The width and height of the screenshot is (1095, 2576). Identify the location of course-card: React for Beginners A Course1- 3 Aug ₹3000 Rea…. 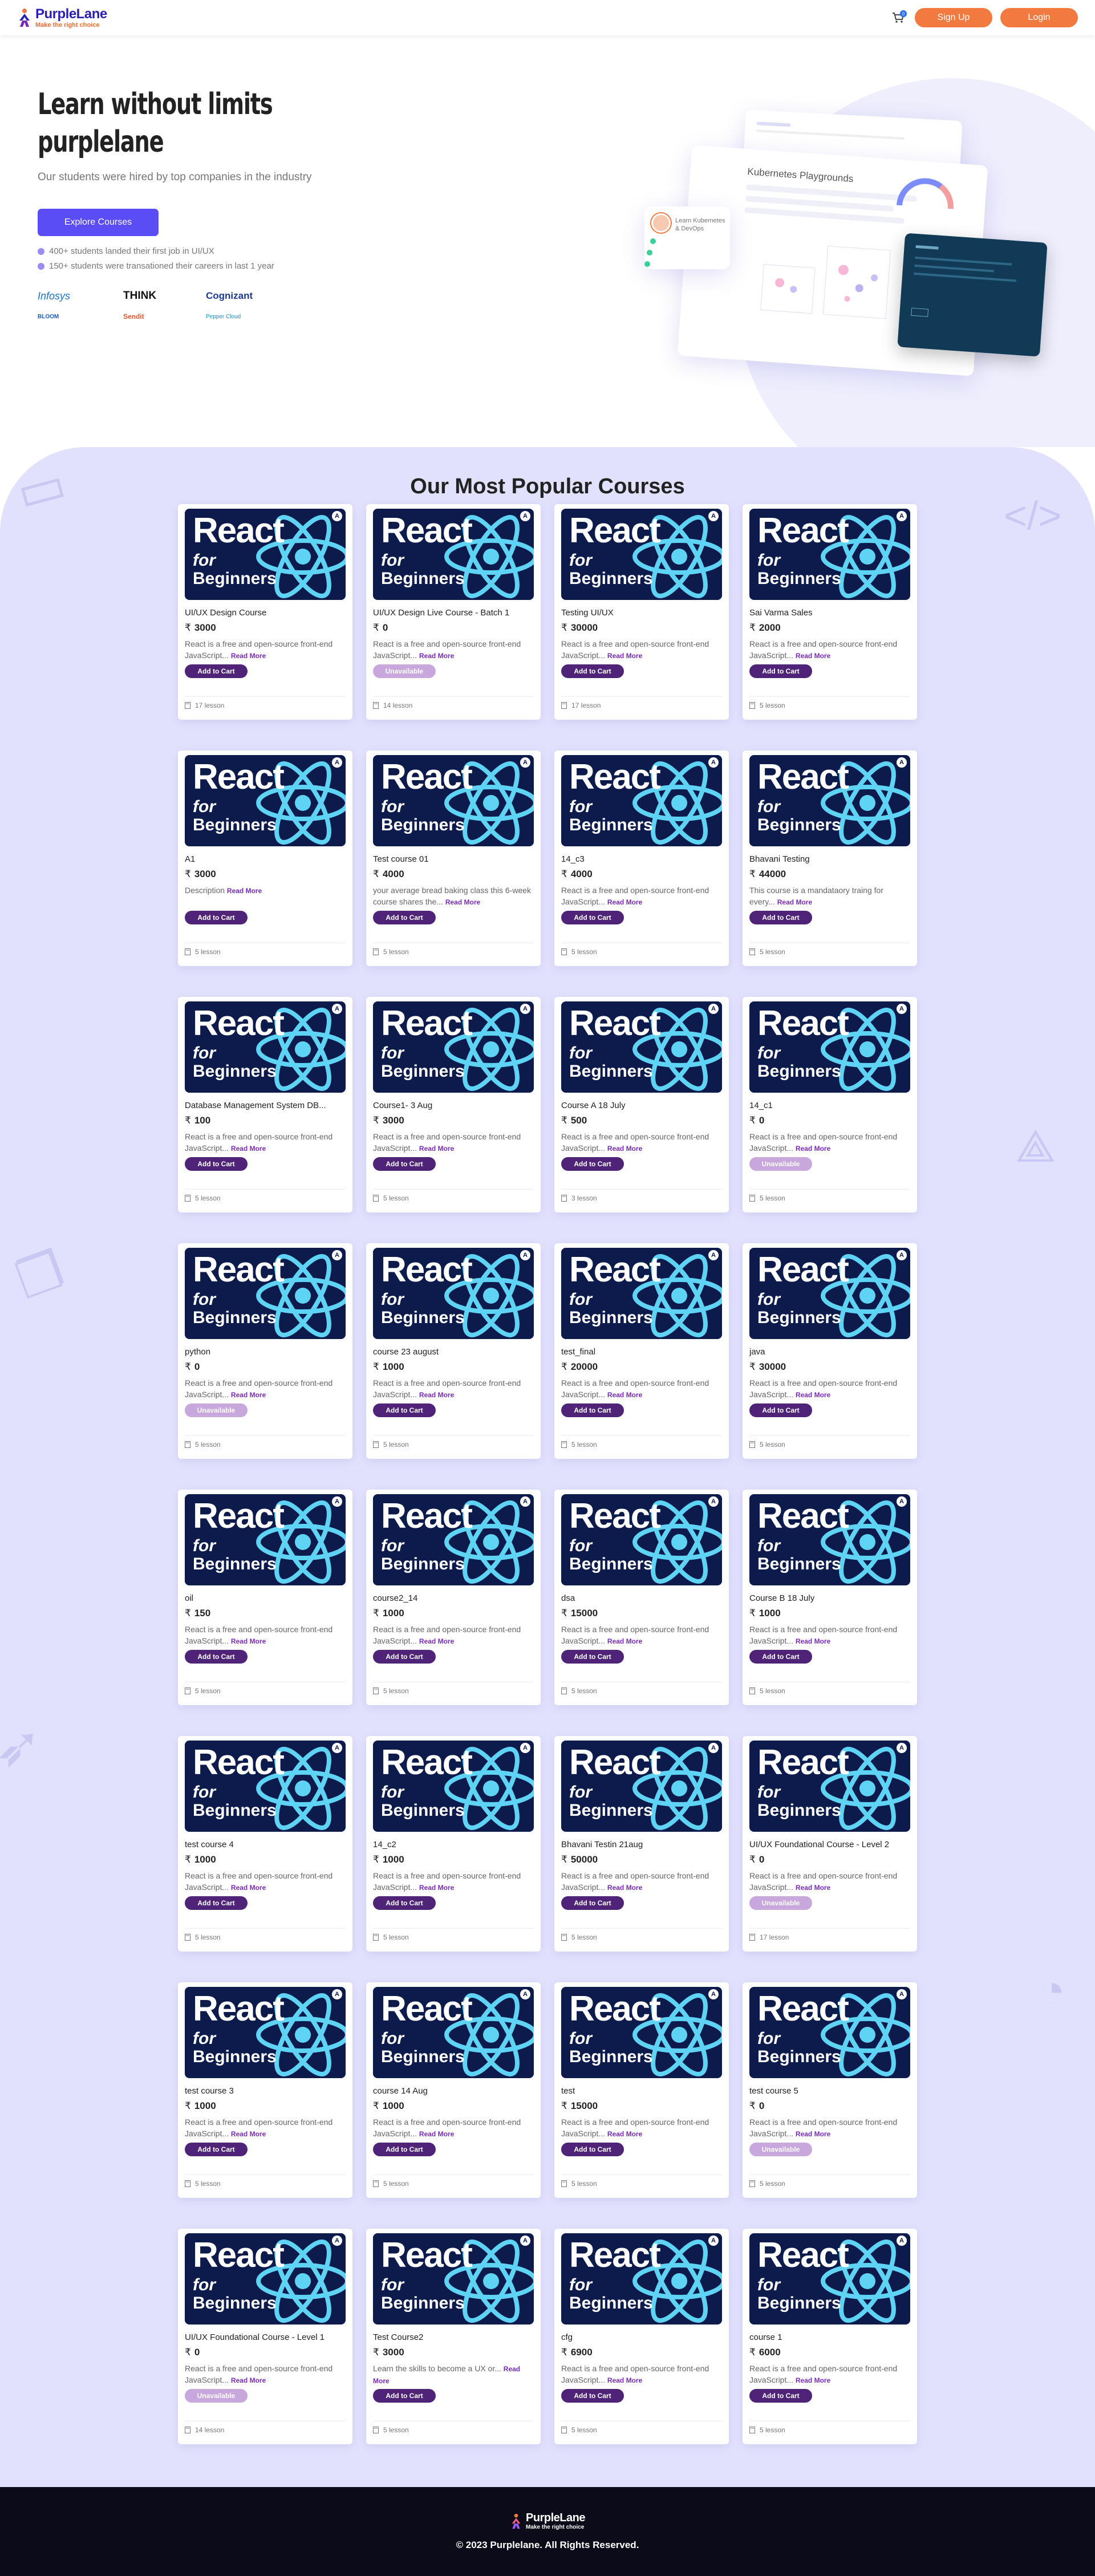
(453, 1104).